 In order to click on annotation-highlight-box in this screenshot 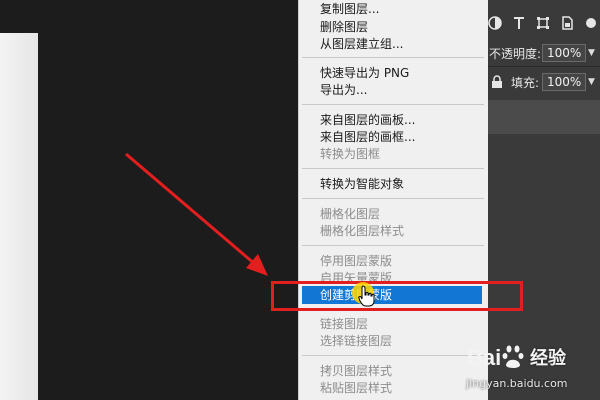, I will do `click(397, 296)`.